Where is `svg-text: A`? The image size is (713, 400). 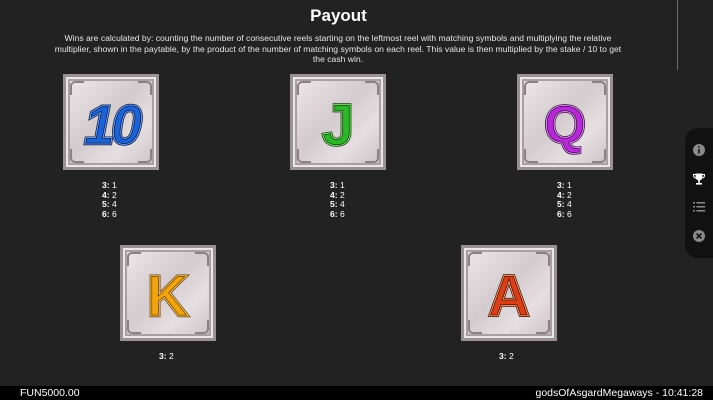
svg-text: A is located at coordinates (509, 296).